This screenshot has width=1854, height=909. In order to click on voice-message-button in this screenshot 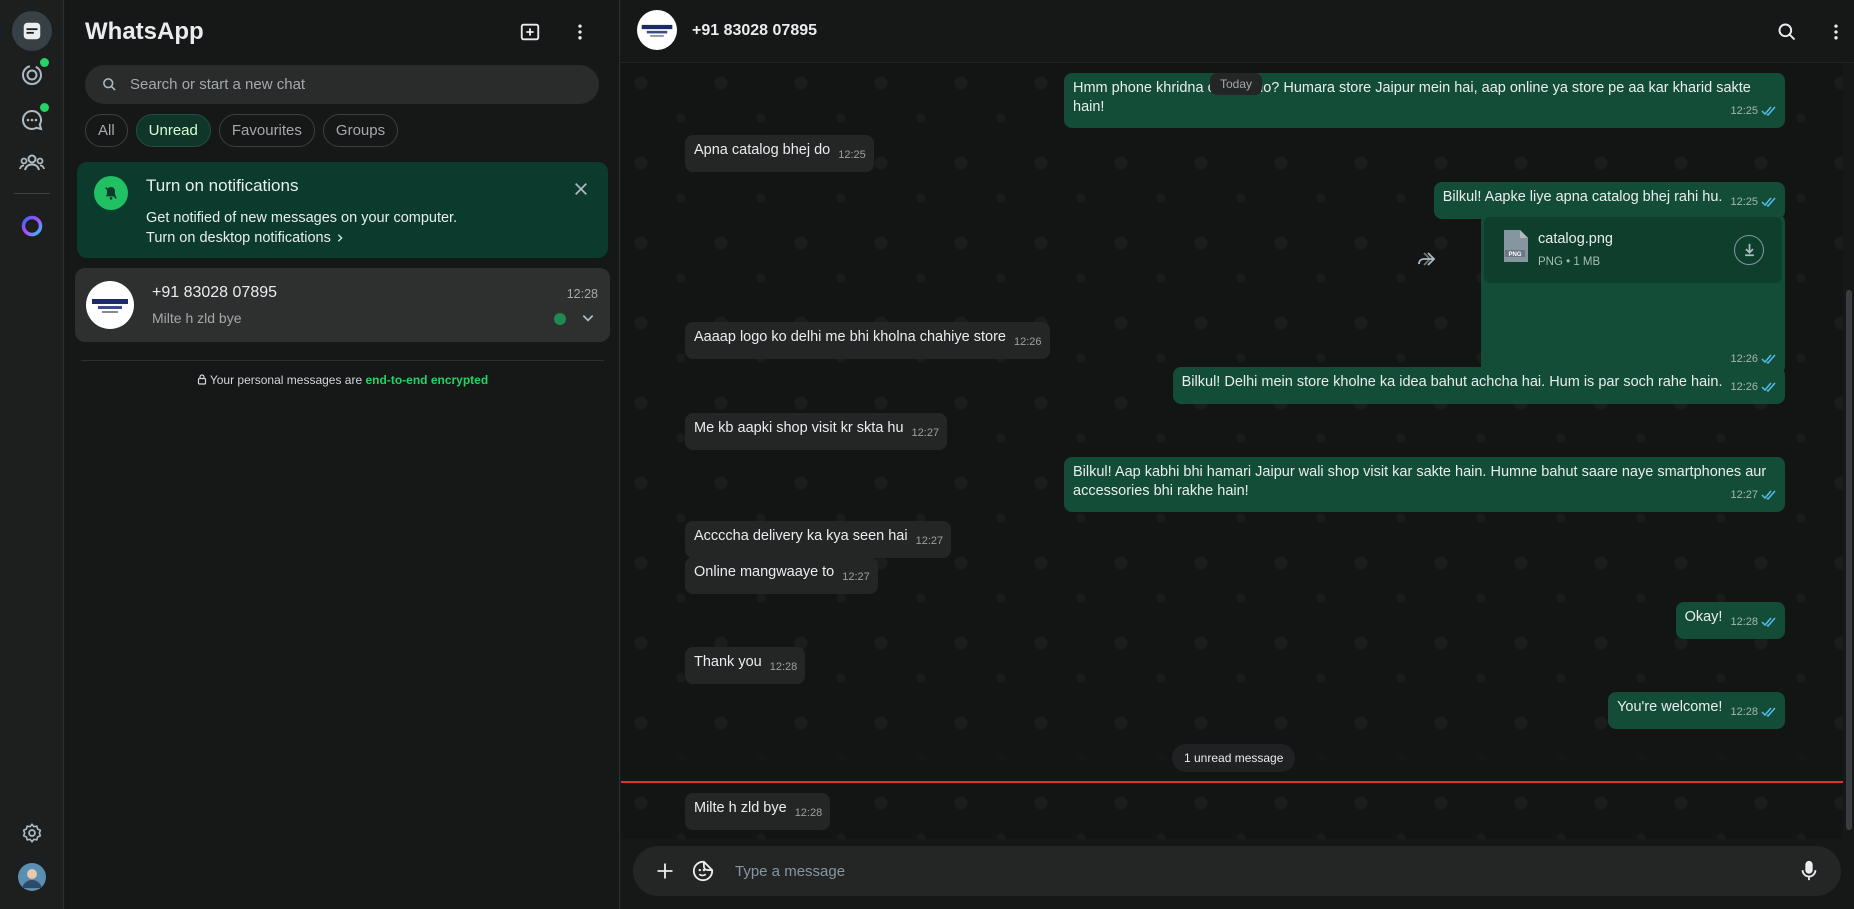, I will do `click(1809, 871)`.